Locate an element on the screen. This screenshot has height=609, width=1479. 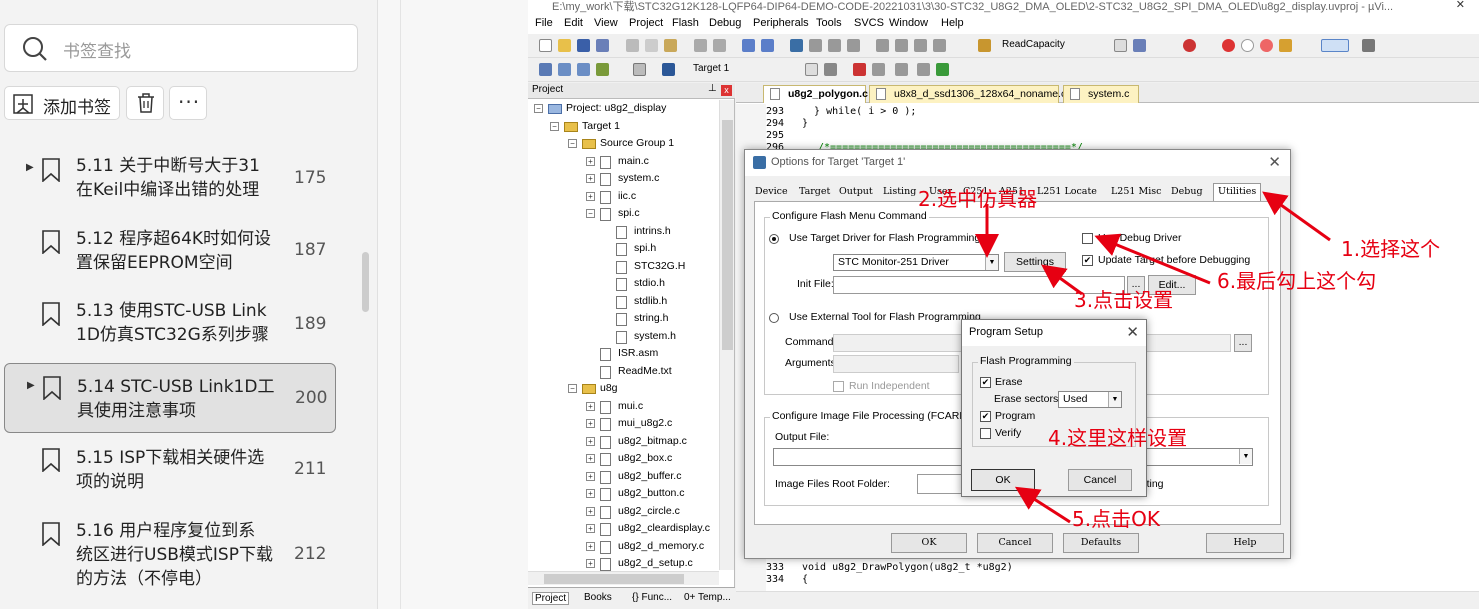
project-horizontal-scrollbar is located at coordinates (623, 578).